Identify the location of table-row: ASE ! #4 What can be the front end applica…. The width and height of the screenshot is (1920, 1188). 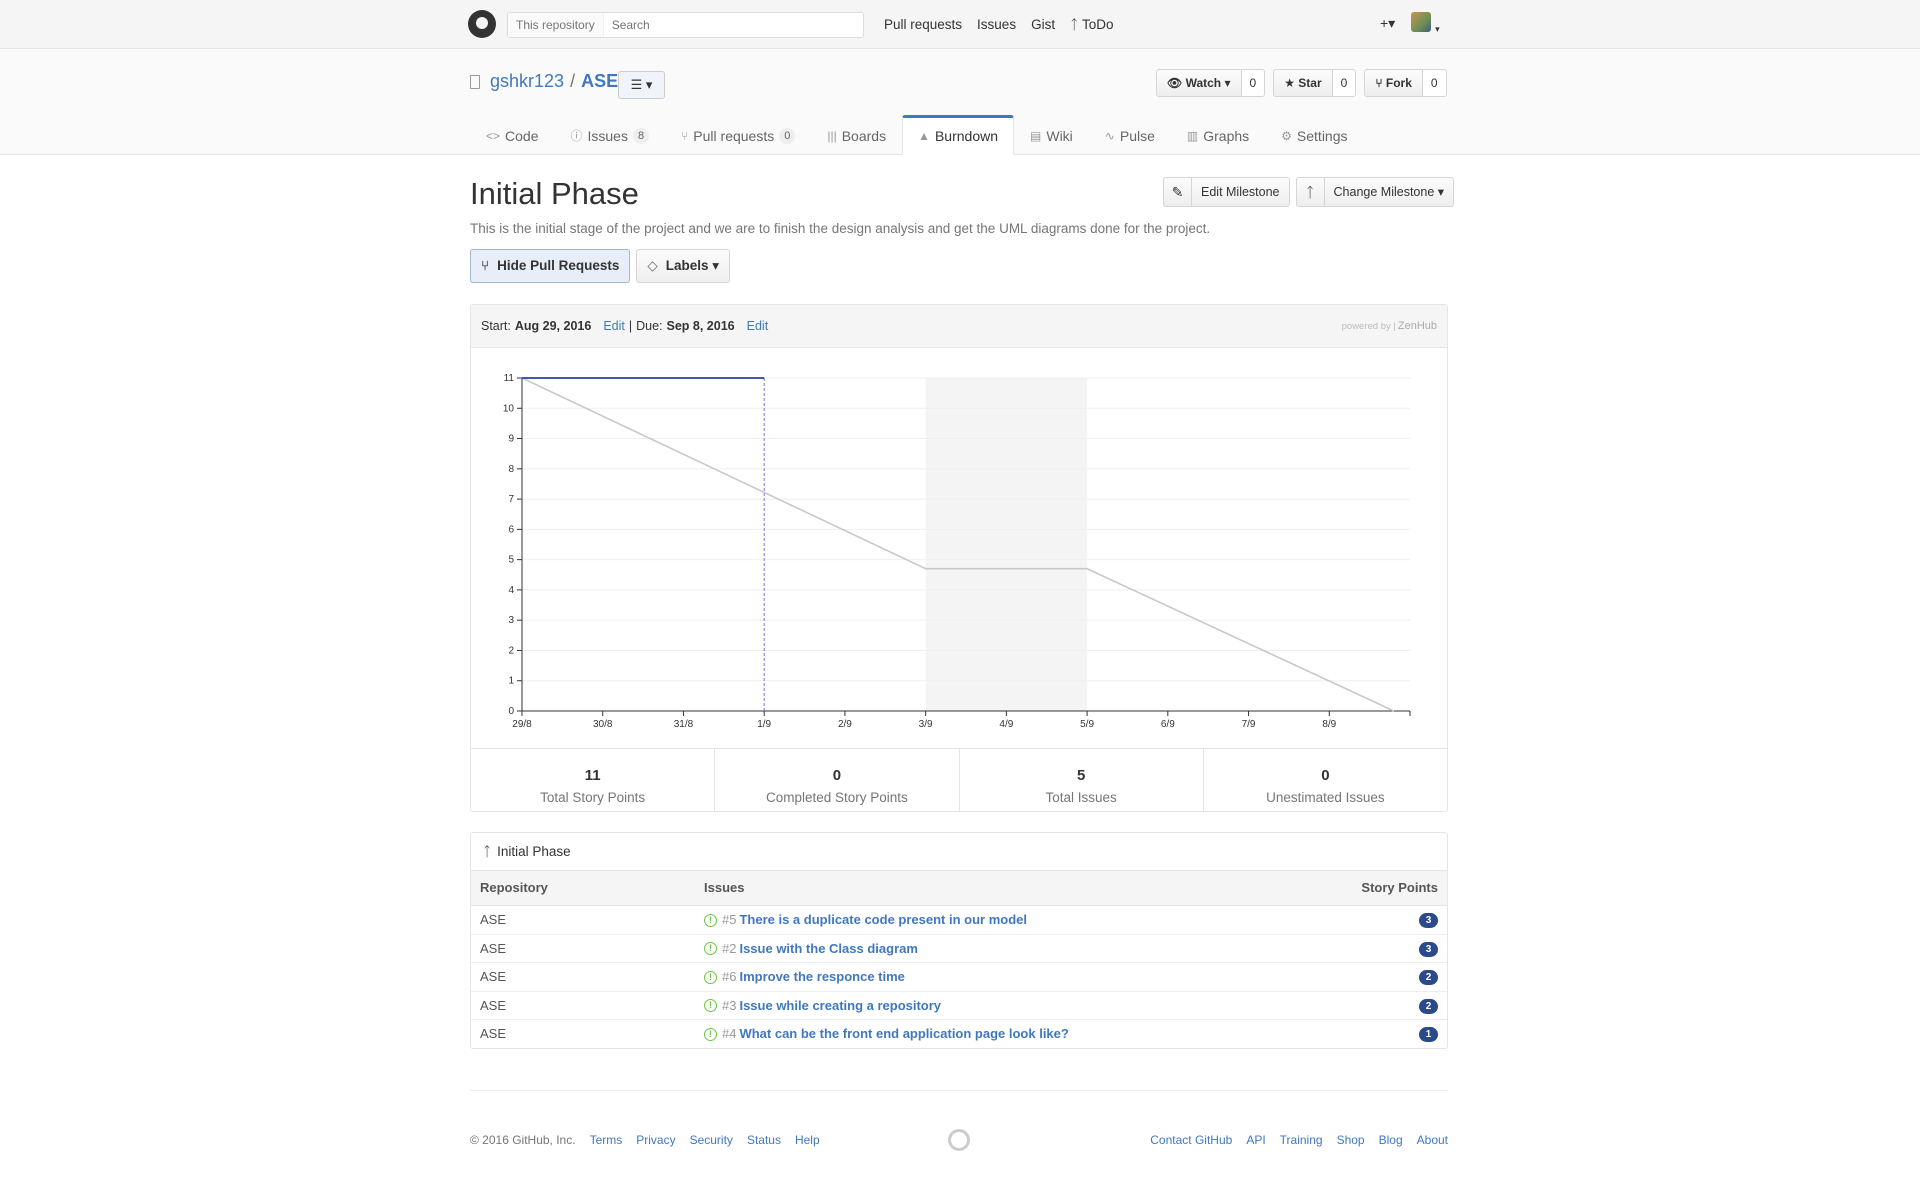
(959, 1034).